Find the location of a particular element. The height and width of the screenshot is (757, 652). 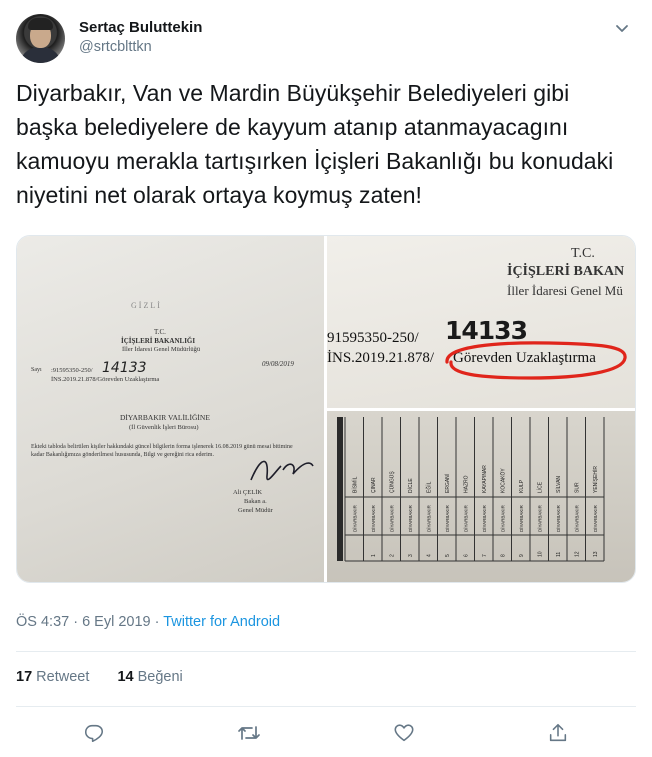

table-district-label: ÇÜNGÜŞ is located at coordinates (391, 482).